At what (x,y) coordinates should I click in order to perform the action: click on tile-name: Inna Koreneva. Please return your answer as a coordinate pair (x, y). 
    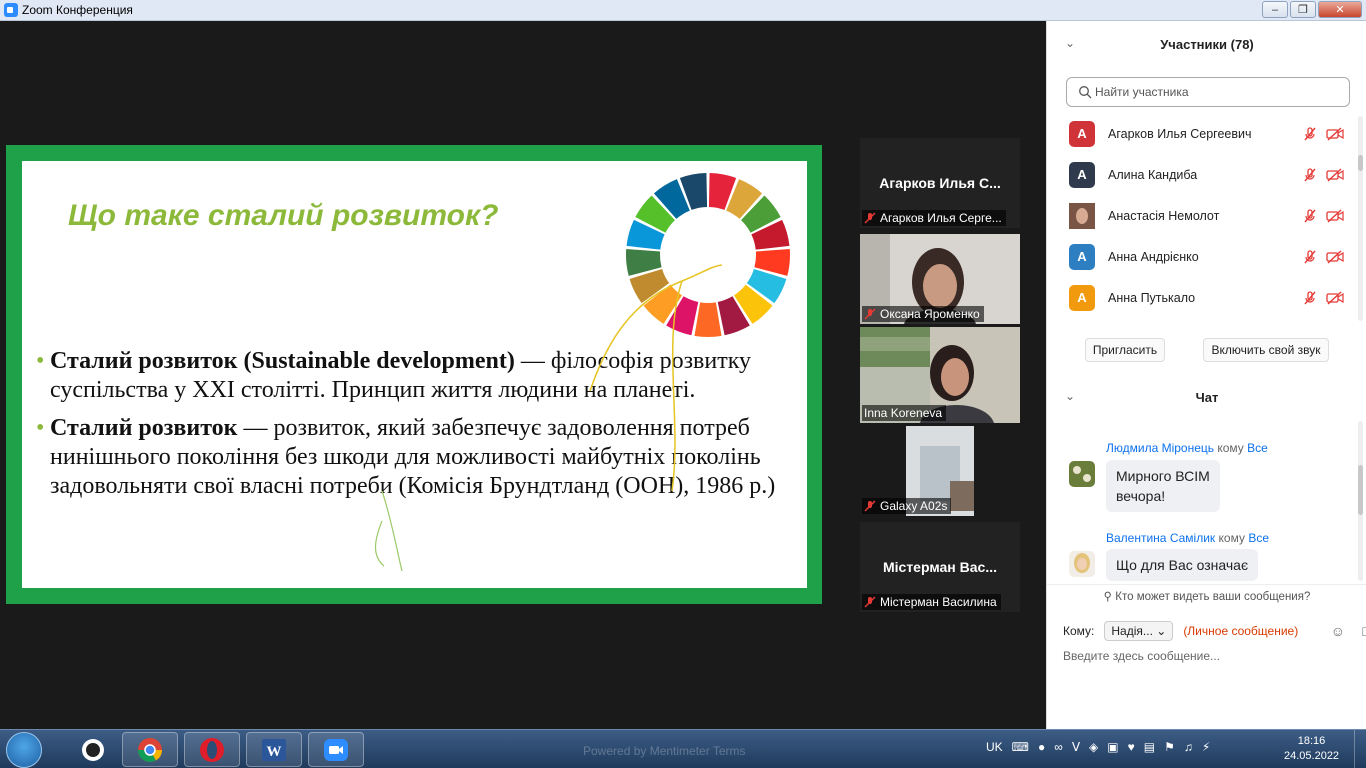
    Looking at the image, I should click on (903, 413).